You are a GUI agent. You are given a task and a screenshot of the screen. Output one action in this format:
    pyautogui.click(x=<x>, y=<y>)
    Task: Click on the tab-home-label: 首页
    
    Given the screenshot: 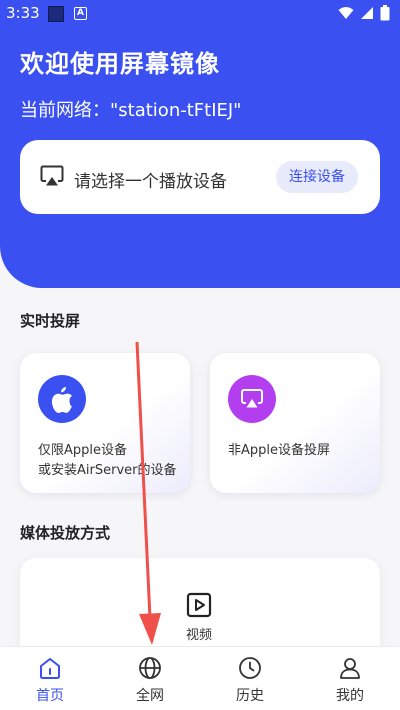 What is the action you would take?
    pyautogui.click(x=50, y=696)
    